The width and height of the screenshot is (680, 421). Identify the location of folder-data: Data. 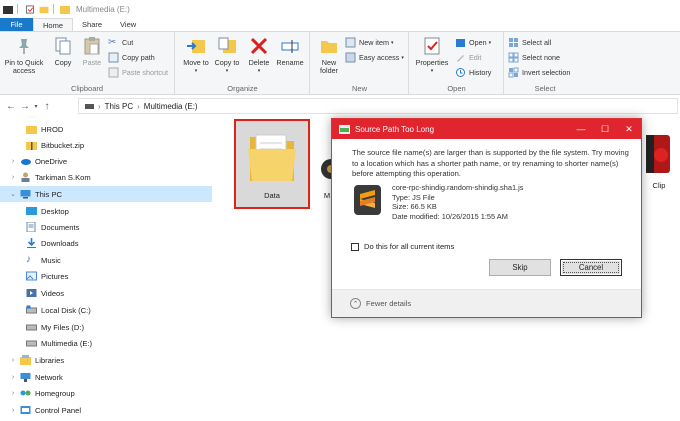
(272, 164).